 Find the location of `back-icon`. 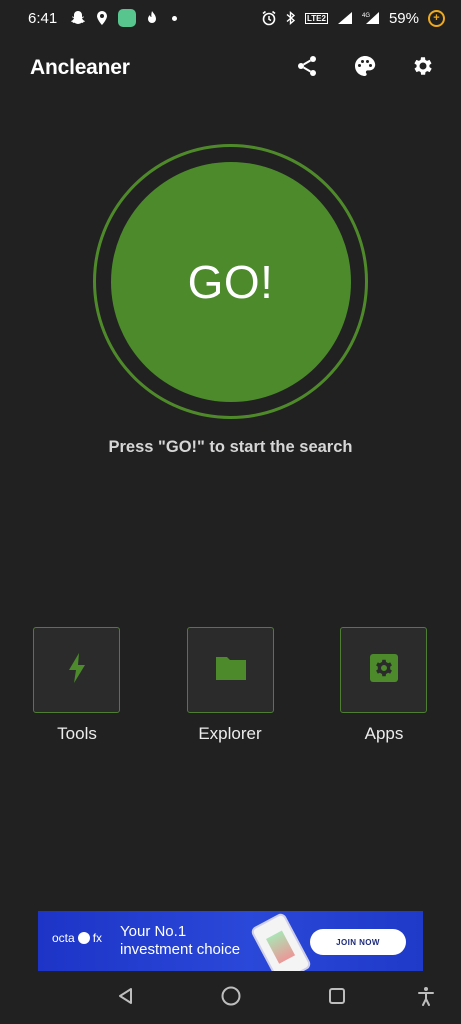

back-icon is located at coordinates (126, 998).